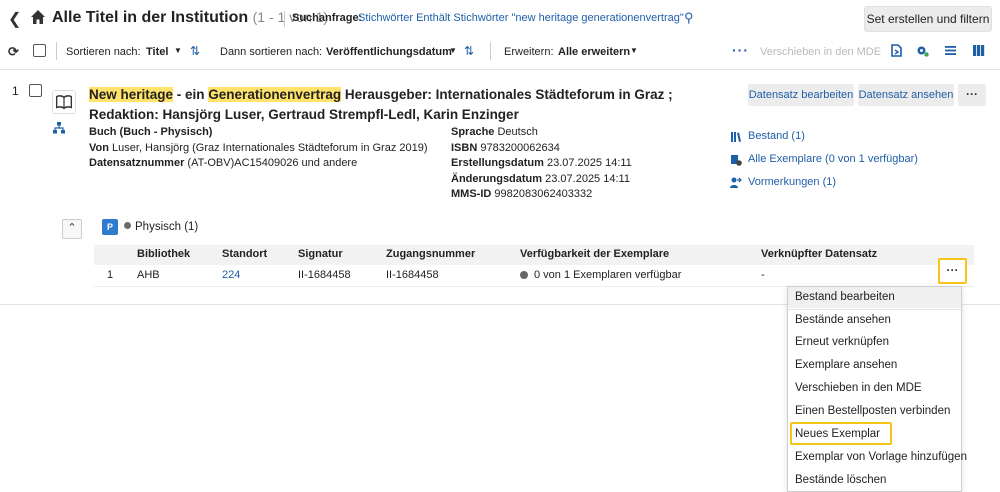 The height and width of the screenshot is (492, 1000). Describe the element at coordinates (38, 17) in the screenshot. I see `home-icon` at that location.